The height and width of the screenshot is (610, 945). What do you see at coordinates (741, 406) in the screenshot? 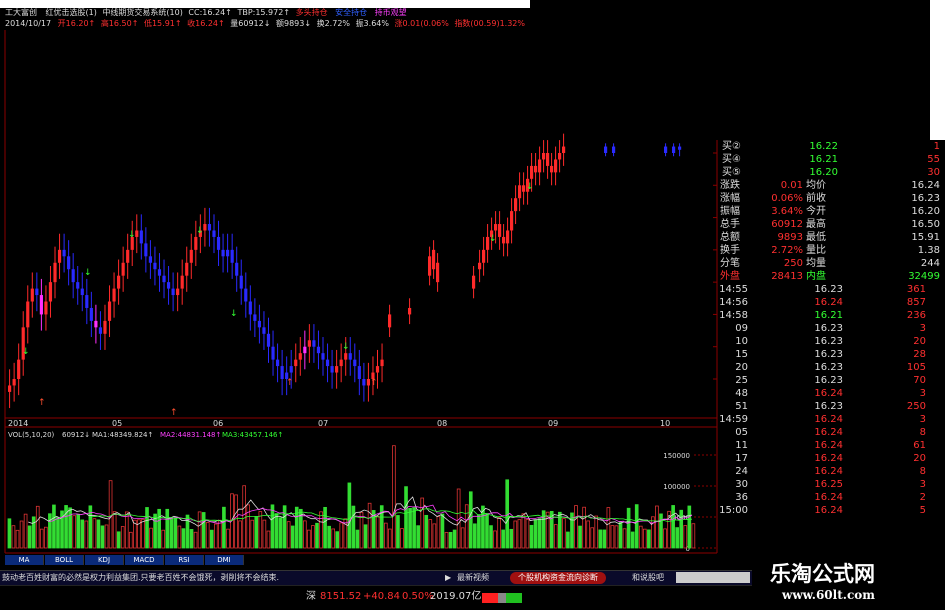
I see `tick-row-cell: 51` at bounding box center [741, 406].